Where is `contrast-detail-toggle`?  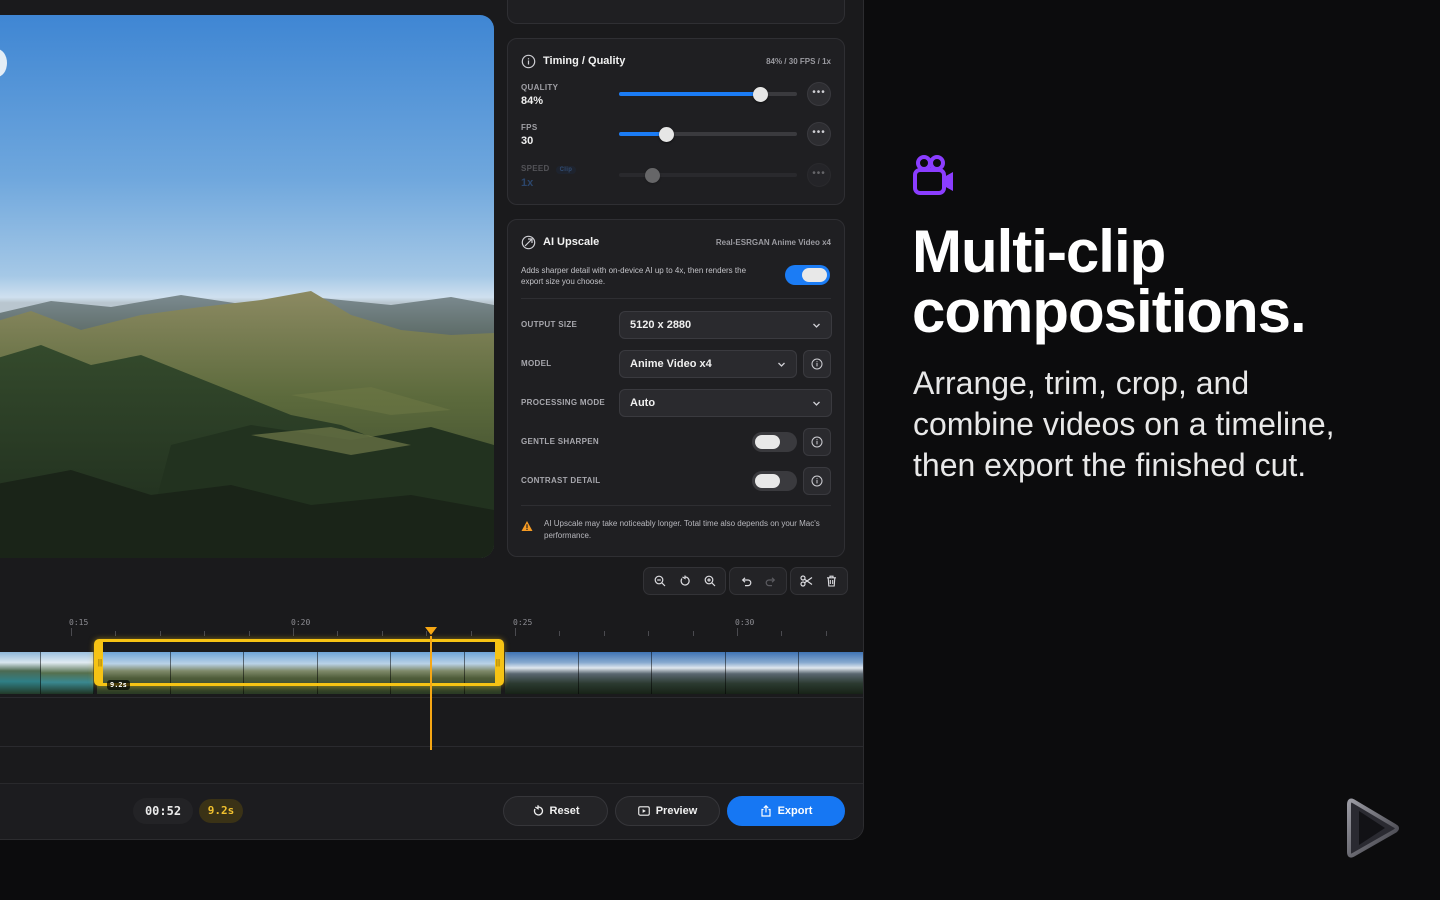 contrast-detail-toggle is located at coordinates (774, 481).